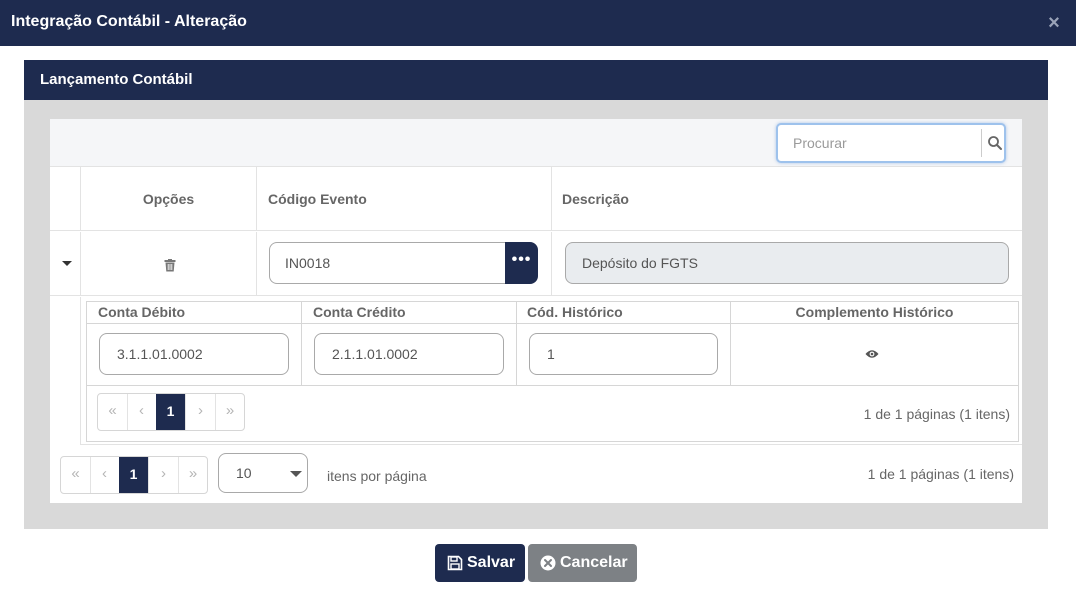 The width and height of the screenshot is (1076, 594). Describe the element at coordinates (536, 143) in the screenshot. I see `grid-toolbar` at that location.